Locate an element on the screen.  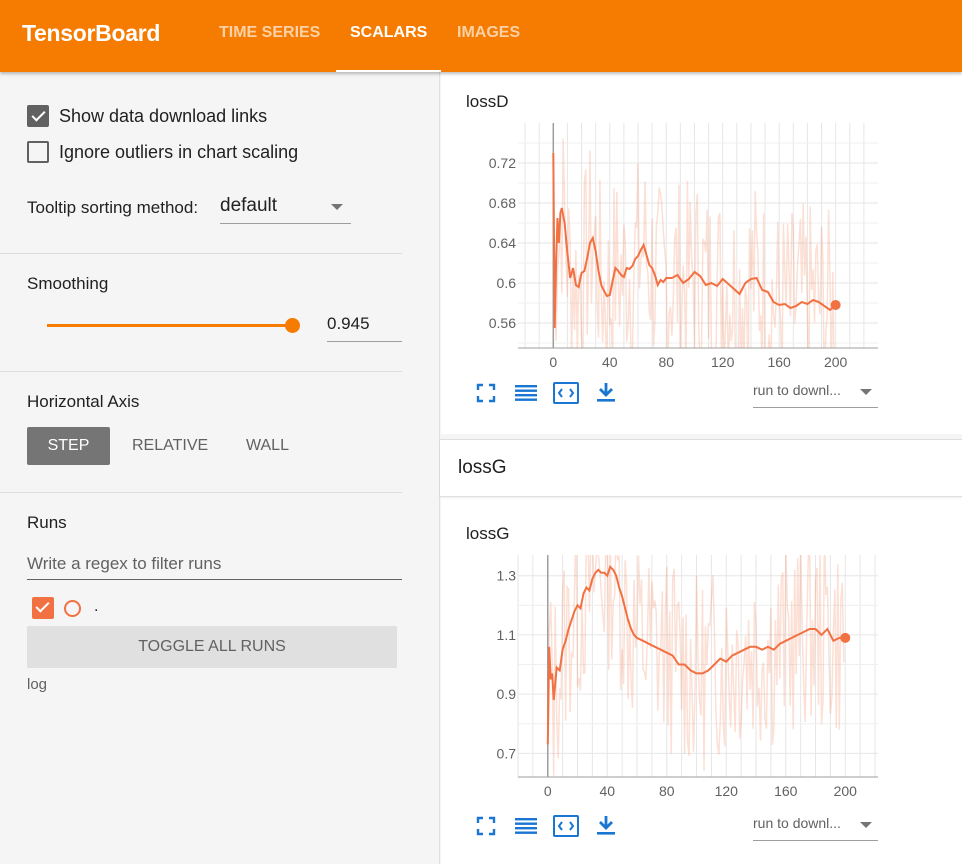
checkbox-checked-icon is located at coordinates (38, 116).